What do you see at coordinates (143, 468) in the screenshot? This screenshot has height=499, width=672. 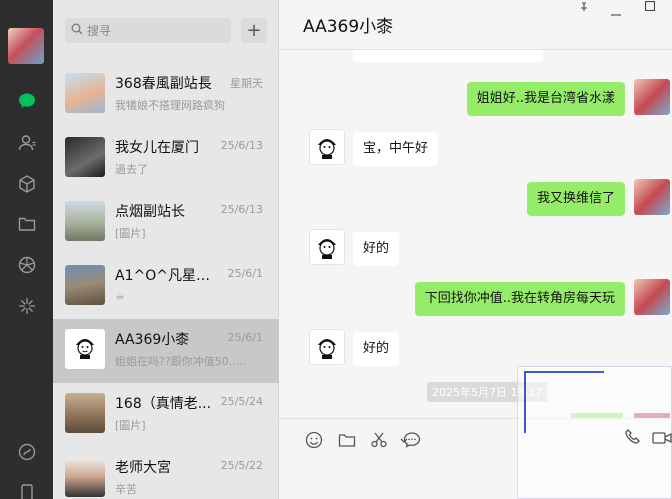 I see `chat-name: 老师大宮` at bounding box center [143, 468].